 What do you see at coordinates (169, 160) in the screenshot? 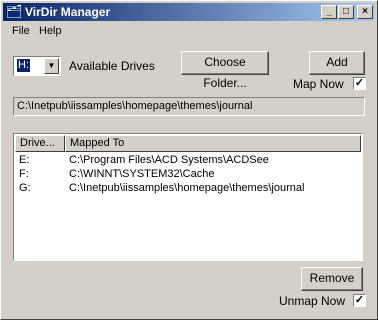
I see `row-mapped-to: C:\Program Files\ACD Systems\ACDSee` at bounding box center [169, 160].